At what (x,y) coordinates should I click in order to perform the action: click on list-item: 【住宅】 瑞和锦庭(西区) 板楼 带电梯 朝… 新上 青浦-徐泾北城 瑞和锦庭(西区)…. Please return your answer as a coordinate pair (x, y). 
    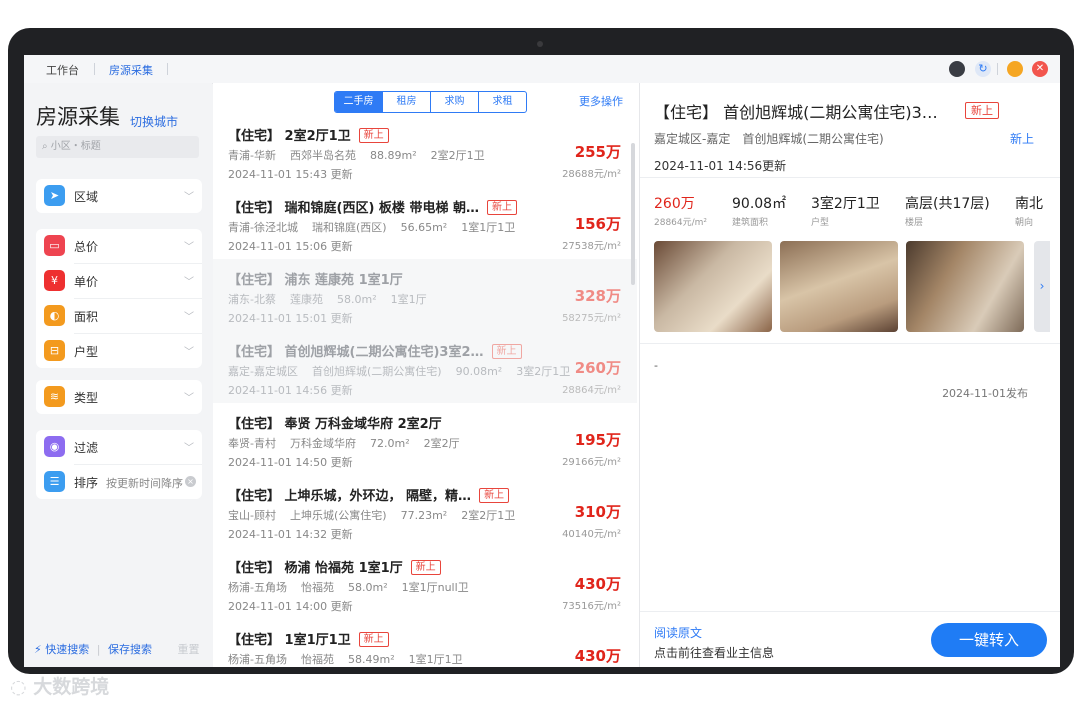
    Looking at the image, I should click on (425, 223).